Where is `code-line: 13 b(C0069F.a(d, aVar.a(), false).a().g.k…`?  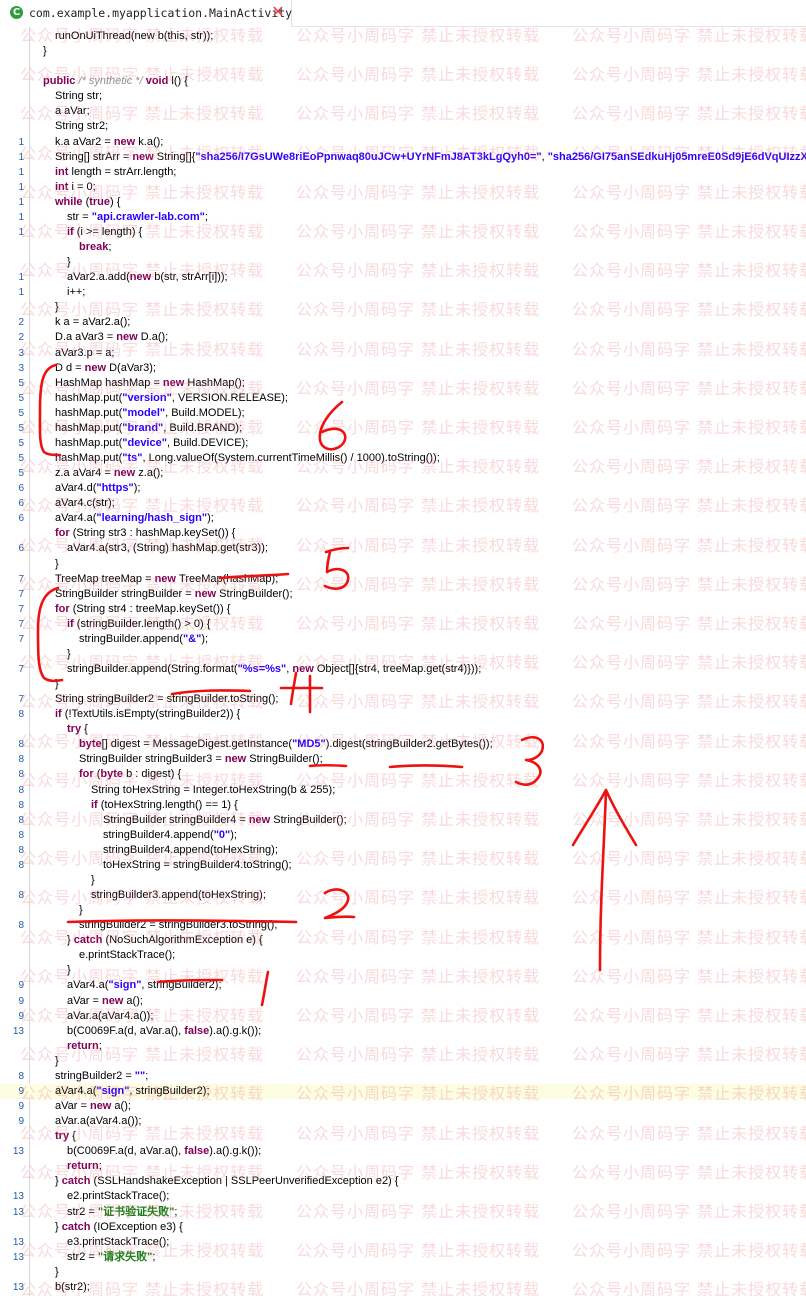 code-line: 13 b(C0069F.a(d, aVar.a(), false).a().g.k… is located at coordinates (403, 1031).